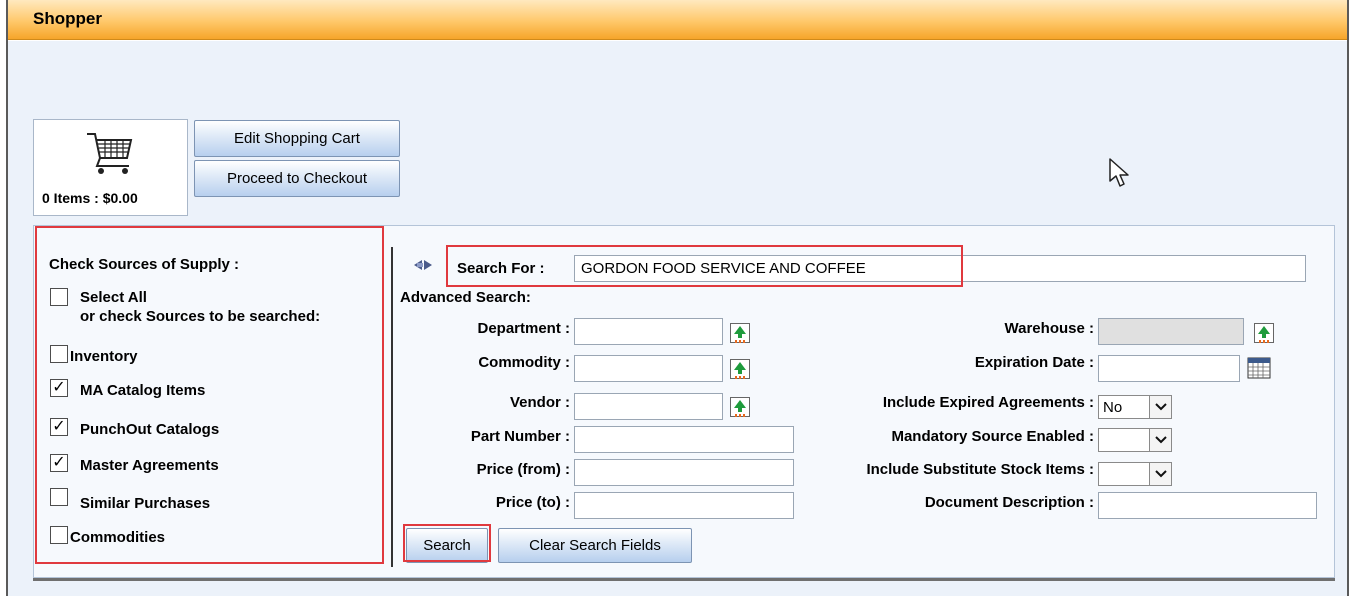 The width and height of the screenshot is (1353, 596). What do you see at coordinates (1009, 502) in the screenshot?
I see `document-description-label: Document Description :` at bounding box center [1009, 502].